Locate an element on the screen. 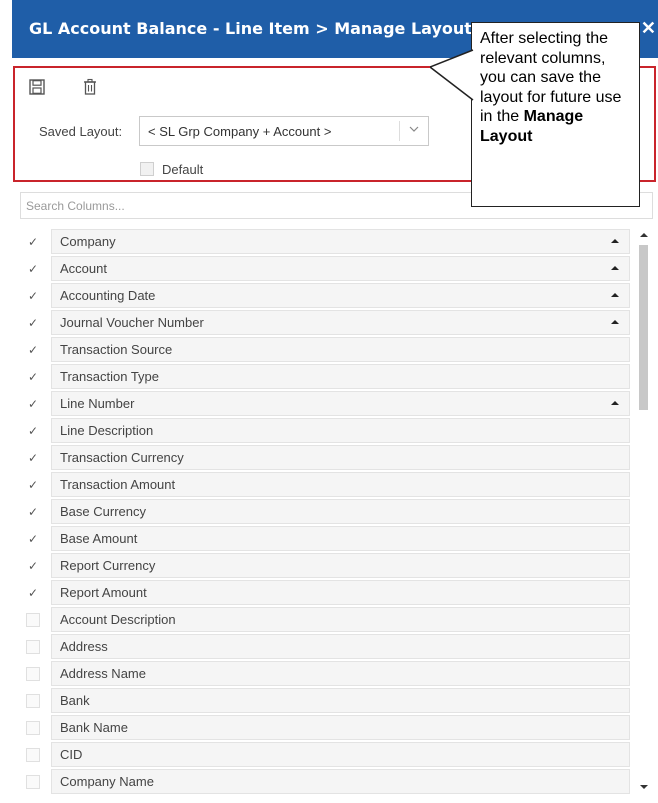  scroll-up-icon is located at coordinates (644, 235).